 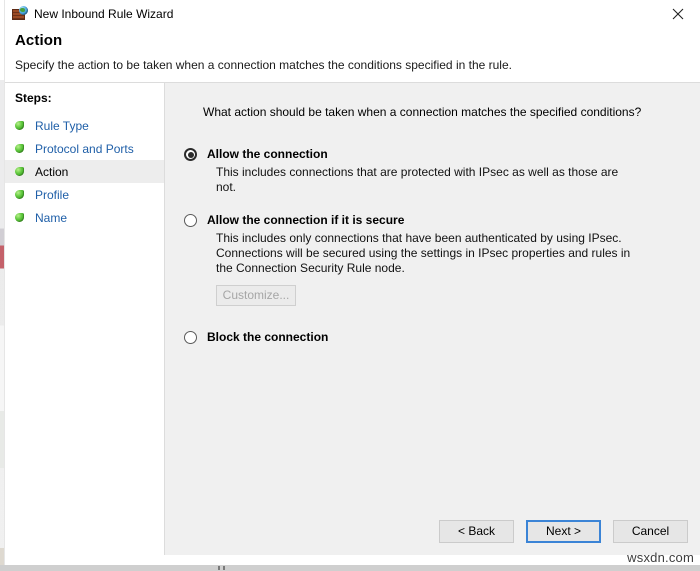 I want to click on next-button: Next >, so click(x=563, y=531).